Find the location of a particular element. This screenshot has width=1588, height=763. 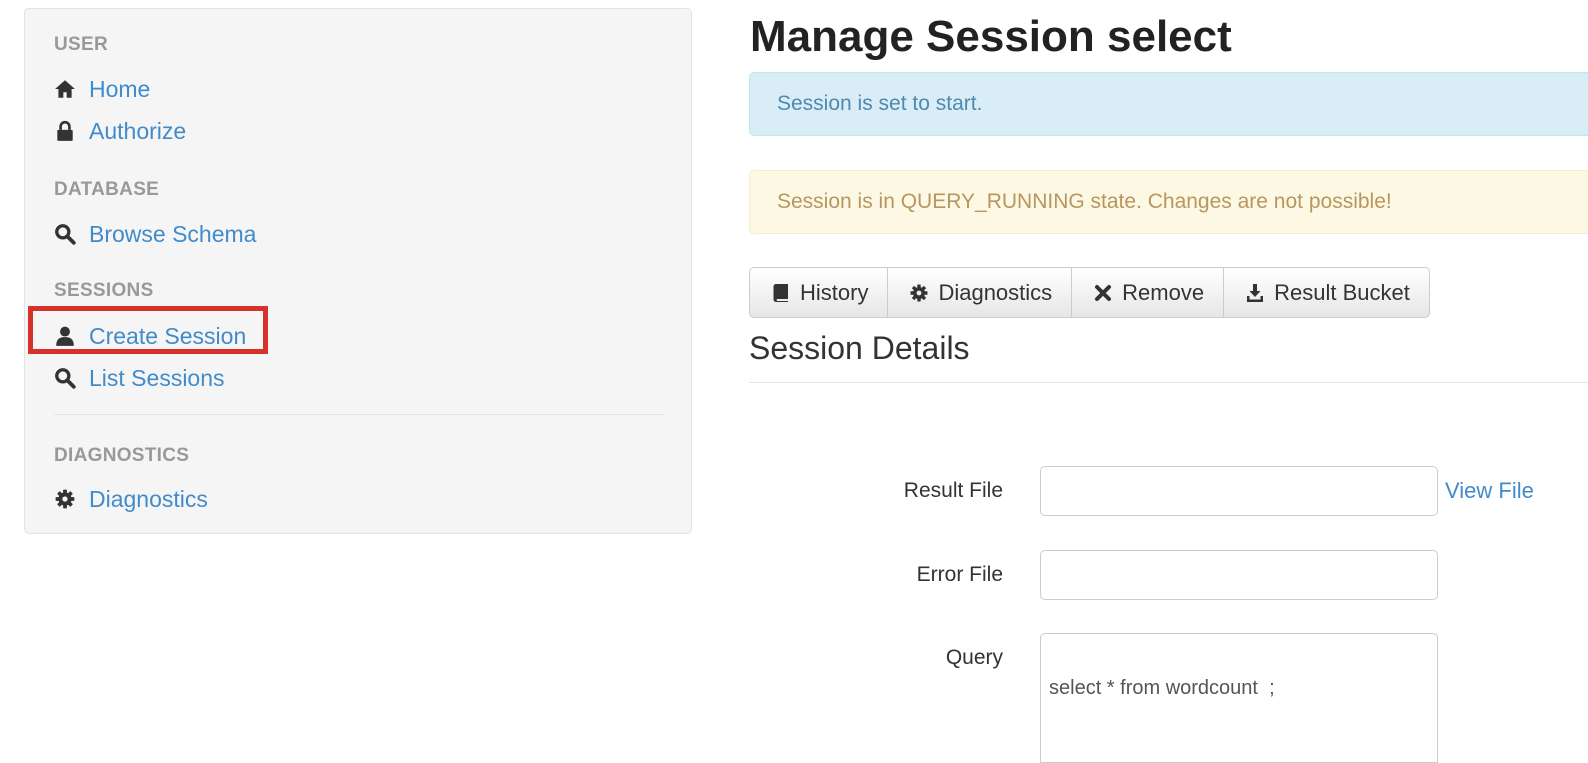

error-file-label: Error File is located at coordinates (959, 574).